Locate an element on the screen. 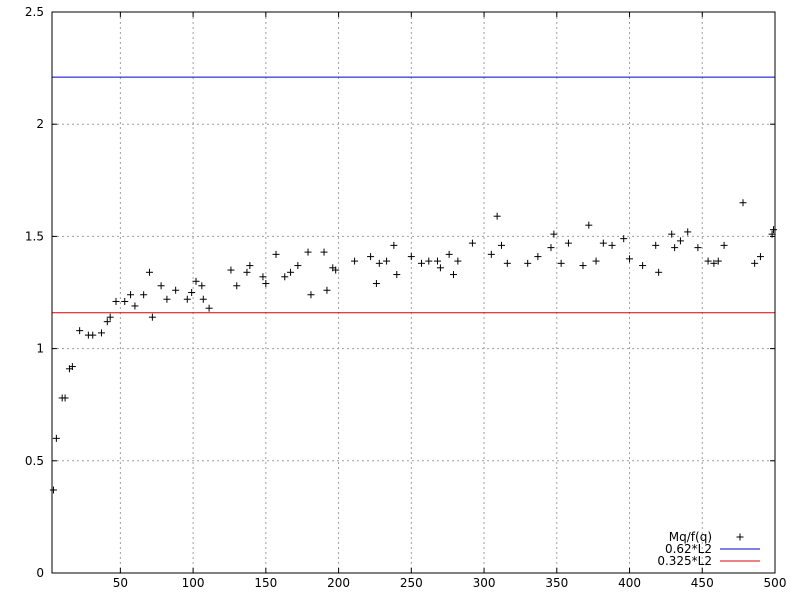  x-tick-label: 150 is located at coordinates (265, 583).